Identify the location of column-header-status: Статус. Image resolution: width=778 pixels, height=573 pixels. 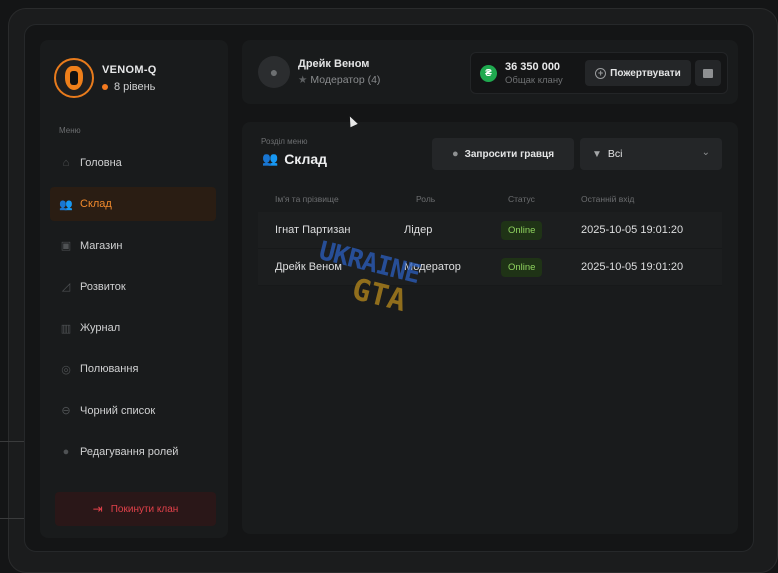
(521, 199).